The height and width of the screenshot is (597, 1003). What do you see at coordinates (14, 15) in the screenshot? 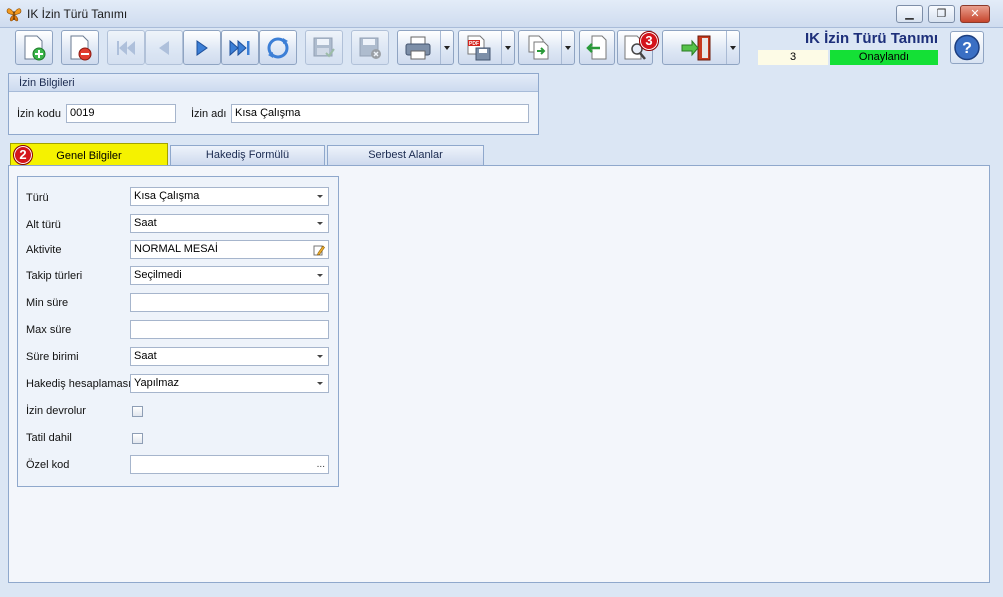
I see `butterfly-icon` at bounding box center [14, 15].